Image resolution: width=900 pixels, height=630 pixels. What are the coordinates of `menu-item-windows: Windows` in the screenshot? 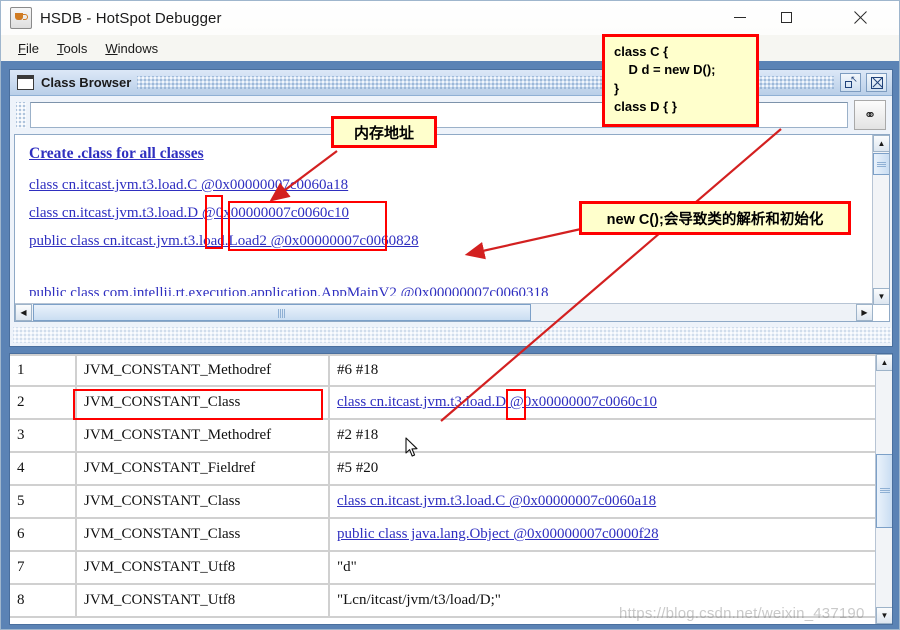 It's located at (131, 48).